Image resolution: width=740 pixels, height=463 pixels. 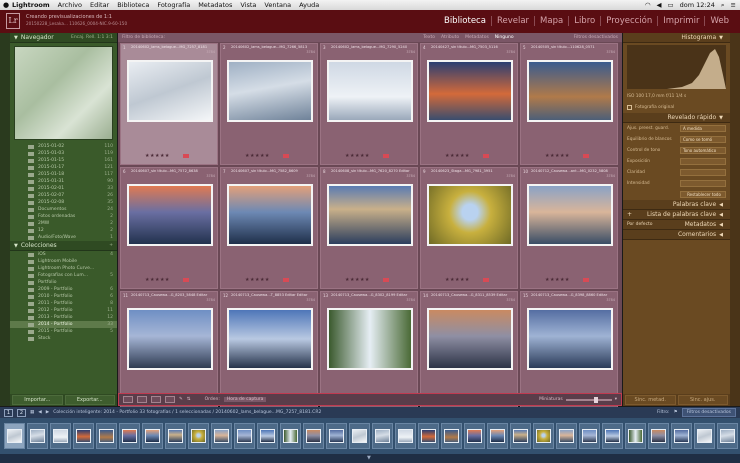 I want to click on collection-item: Fotografías con Lum... 5, so click(x=63, y=275).